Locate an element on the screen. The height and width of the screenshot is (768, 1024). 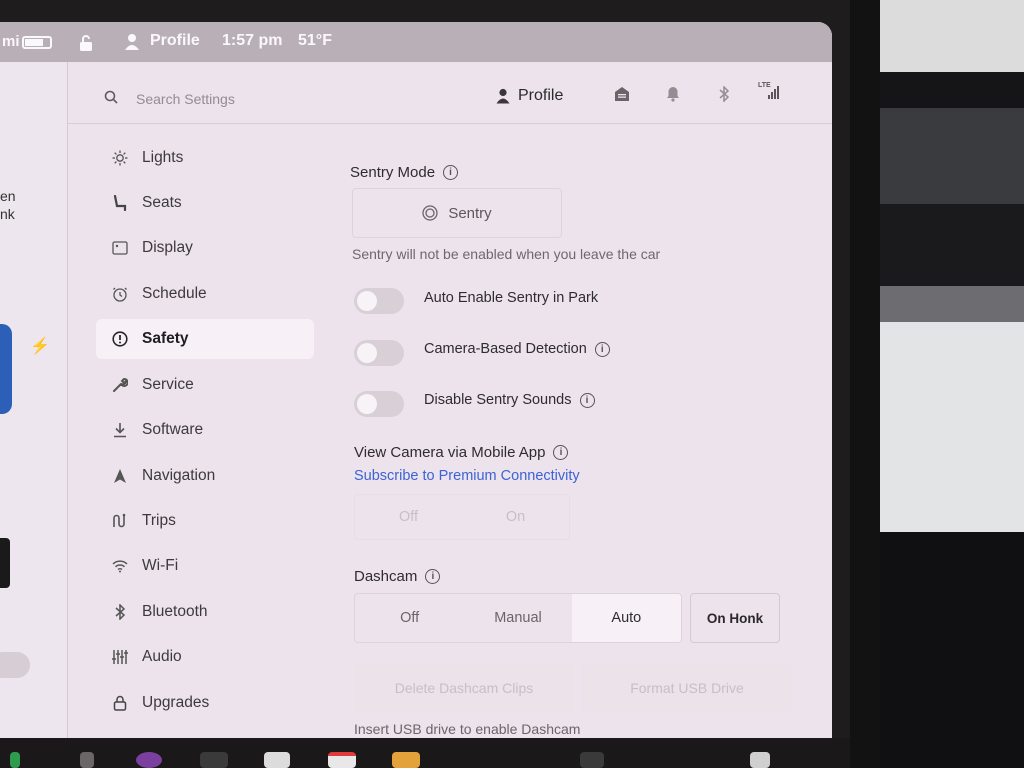
sentry-button: Sentry is located at coordinates (457, 213).